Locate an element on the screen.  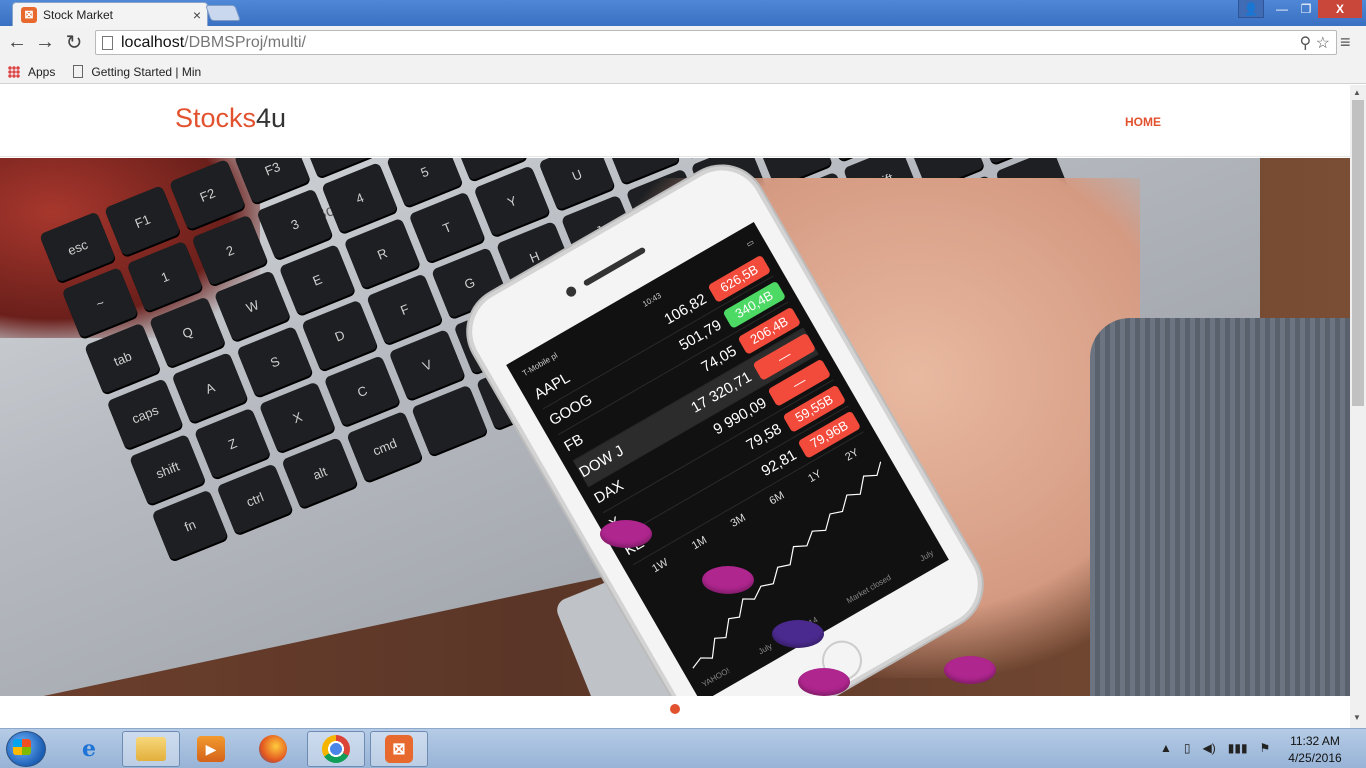
media-player-icon: ▶ is located at coordinates (211, 749).